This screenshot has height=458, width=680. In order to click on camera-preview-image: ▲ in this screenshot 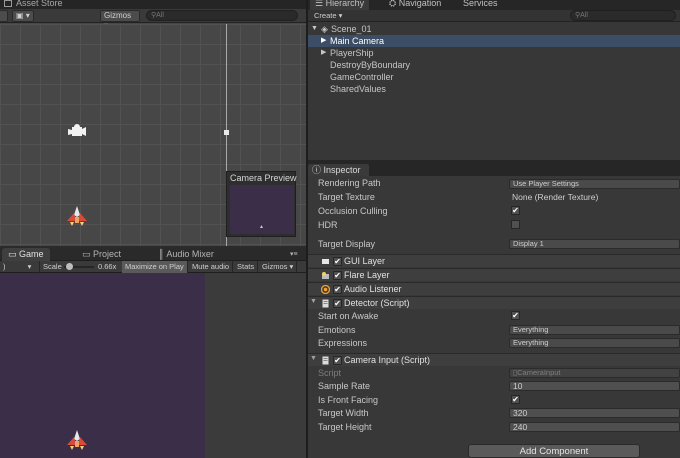, I will do `click(262, 209)`.